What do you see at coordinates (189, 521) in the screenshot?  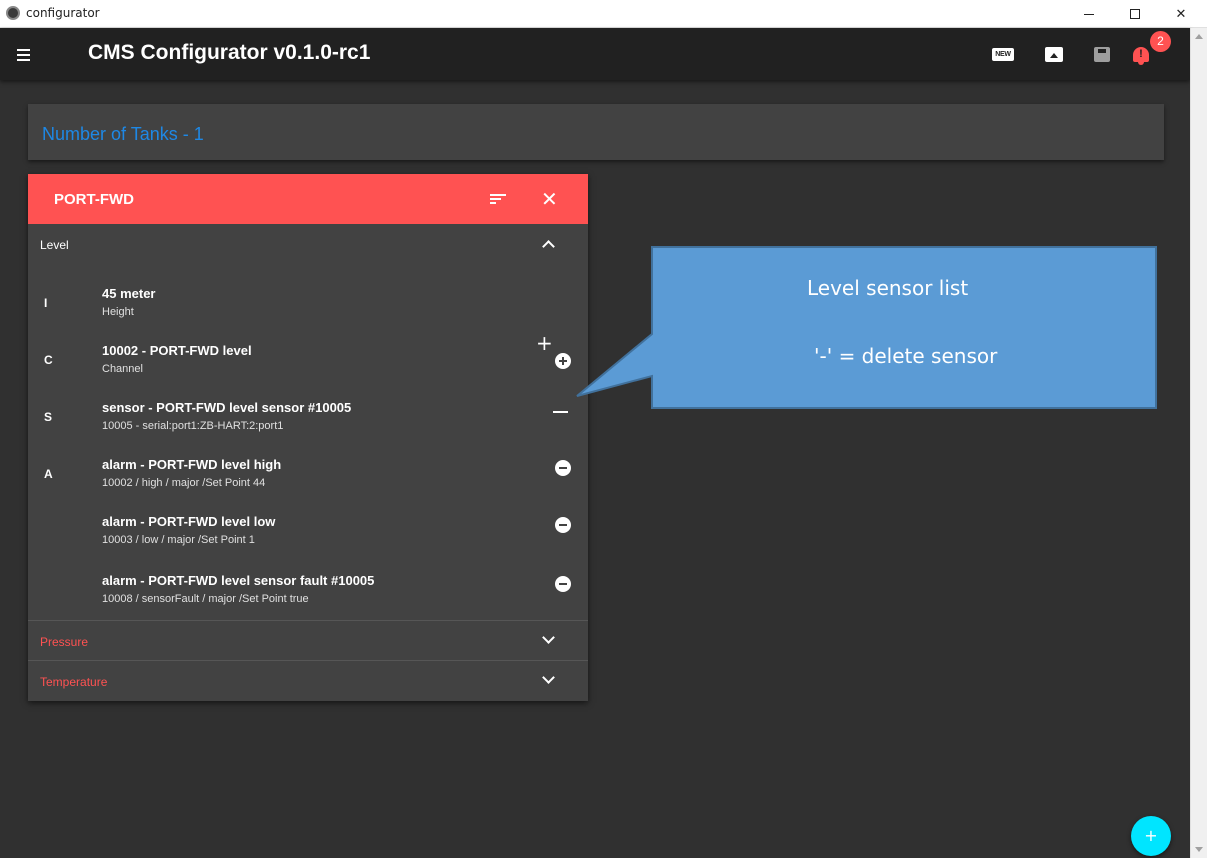 I see `row-title: alarm - PORT-FWD level low` at bounding box center [189, 521].